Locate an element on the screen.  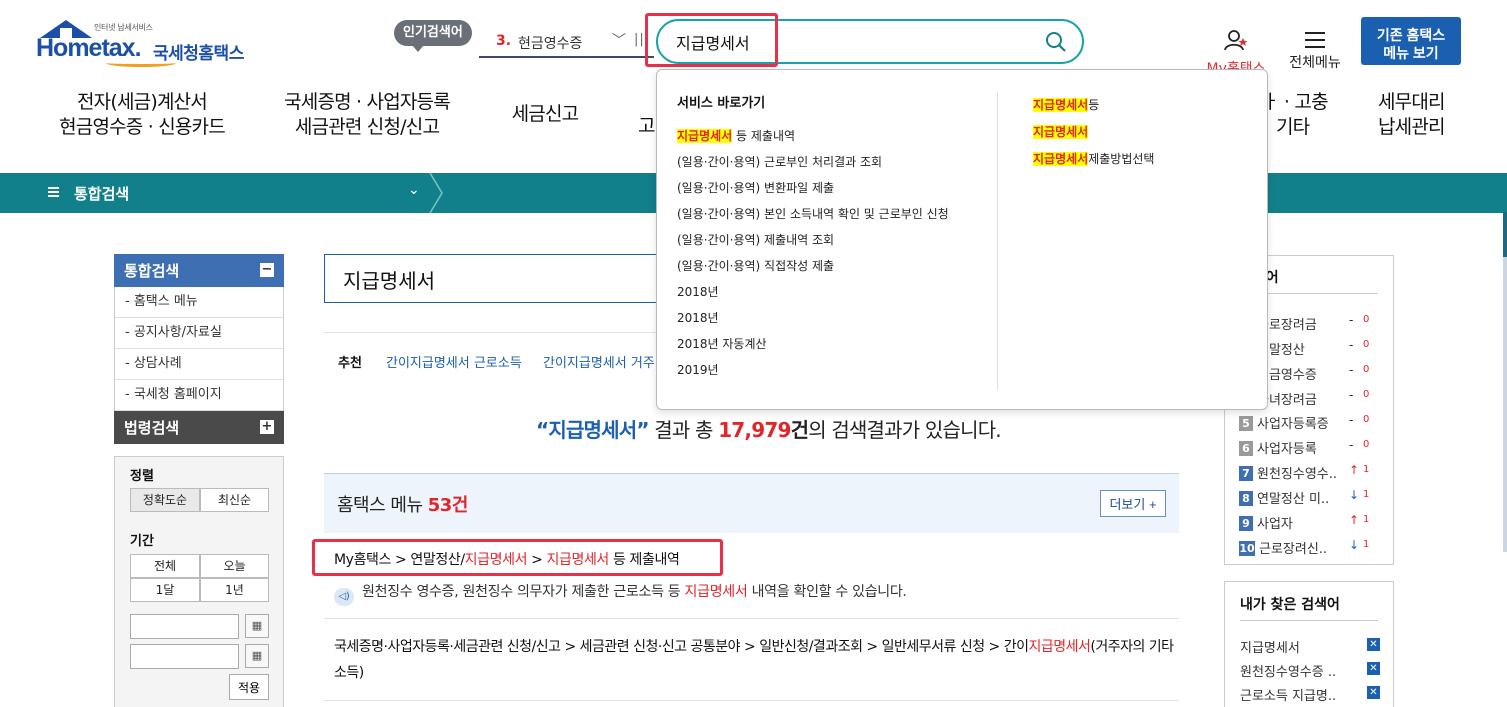
gnb-certificates: 국세증명 · 사업자등록 세금관련 신청/신고 is located at coordinates (367, 115).